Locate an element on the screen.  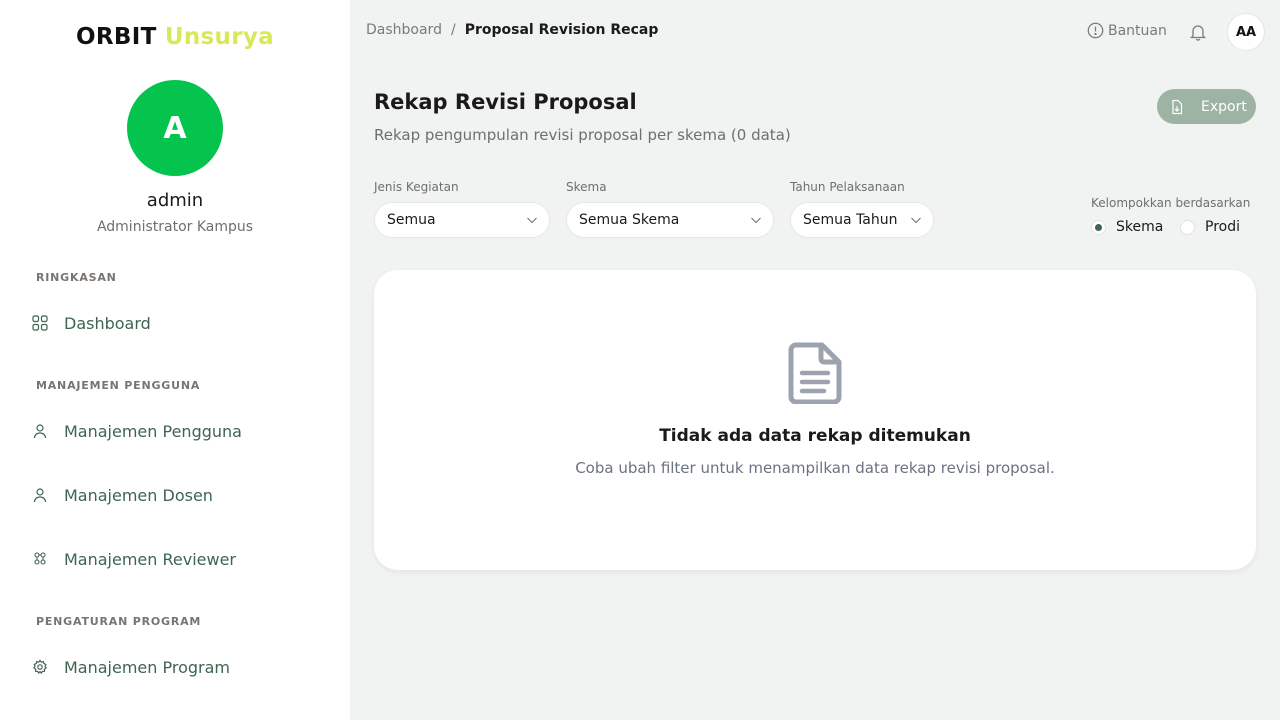
brand-logo: ORBIT Unsurya is located at coordinates (175, 37).